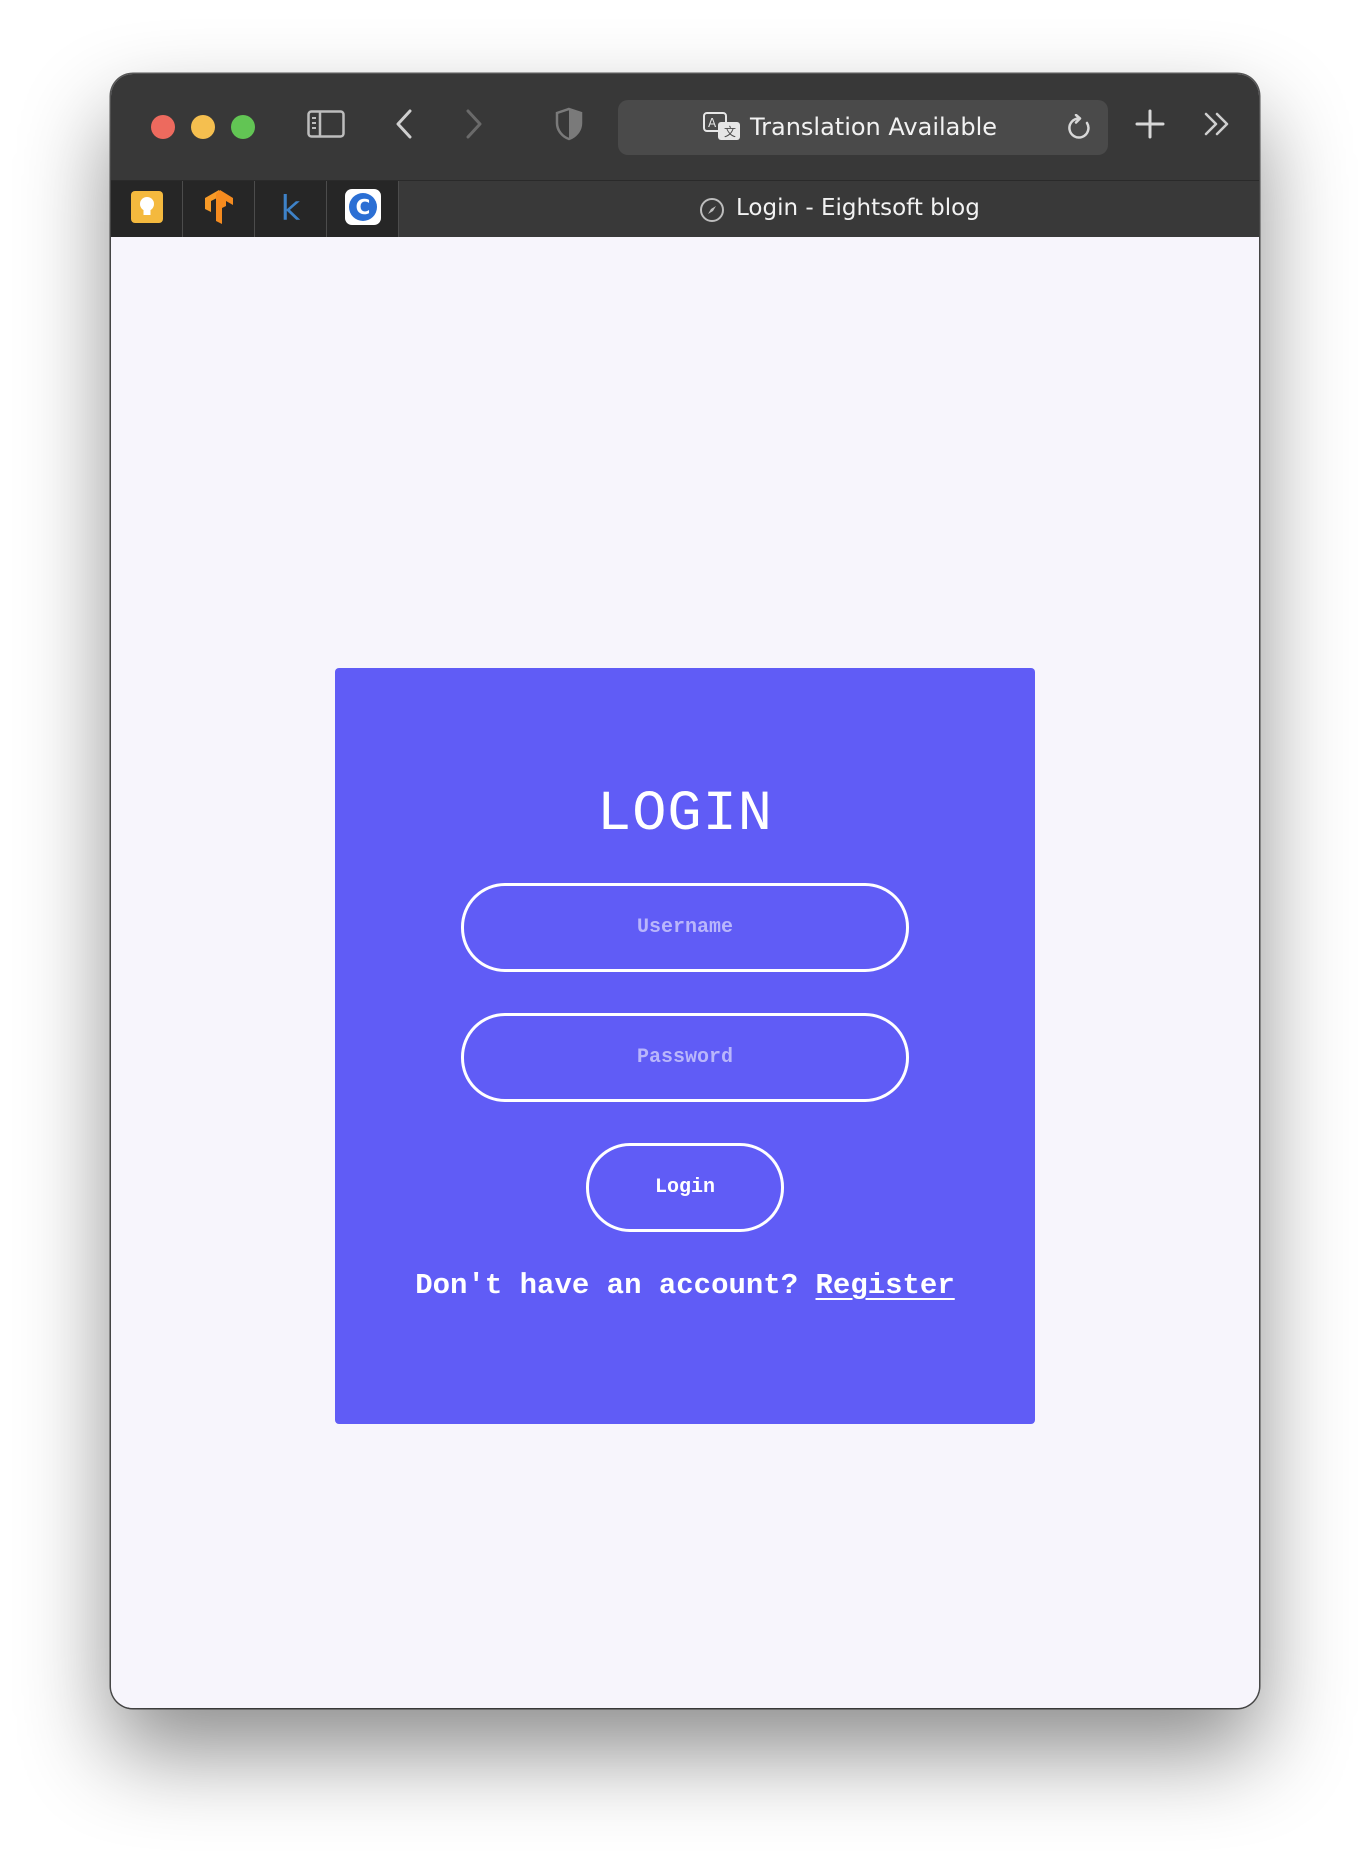 The height and width of the screenshot is (1856, 1372). What do you see at coordinates (1150, 124) in the screenshot?
I see `new-tab-icon` at bounding box center [1150, 124].